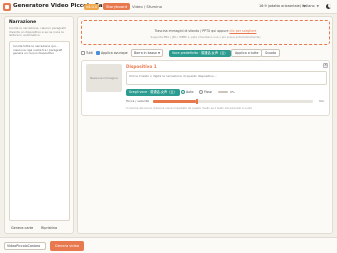 This screenshot has height=253, width=337. What do you see at coordinates (197, 101) in the screenshot?
I see `volume-handle` at bounding box center [197, 101].